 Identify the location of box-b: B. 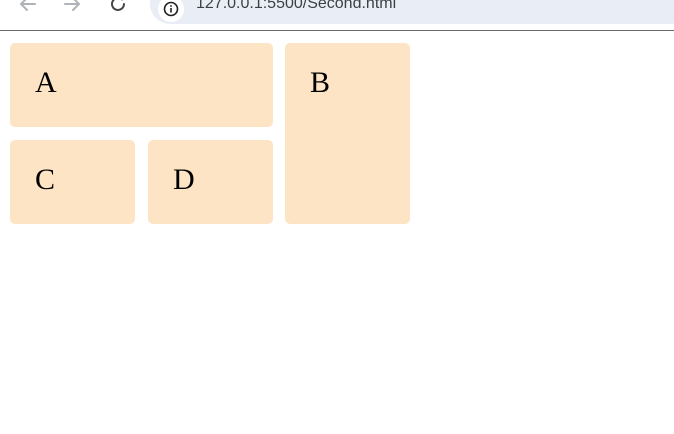
(347, 133).